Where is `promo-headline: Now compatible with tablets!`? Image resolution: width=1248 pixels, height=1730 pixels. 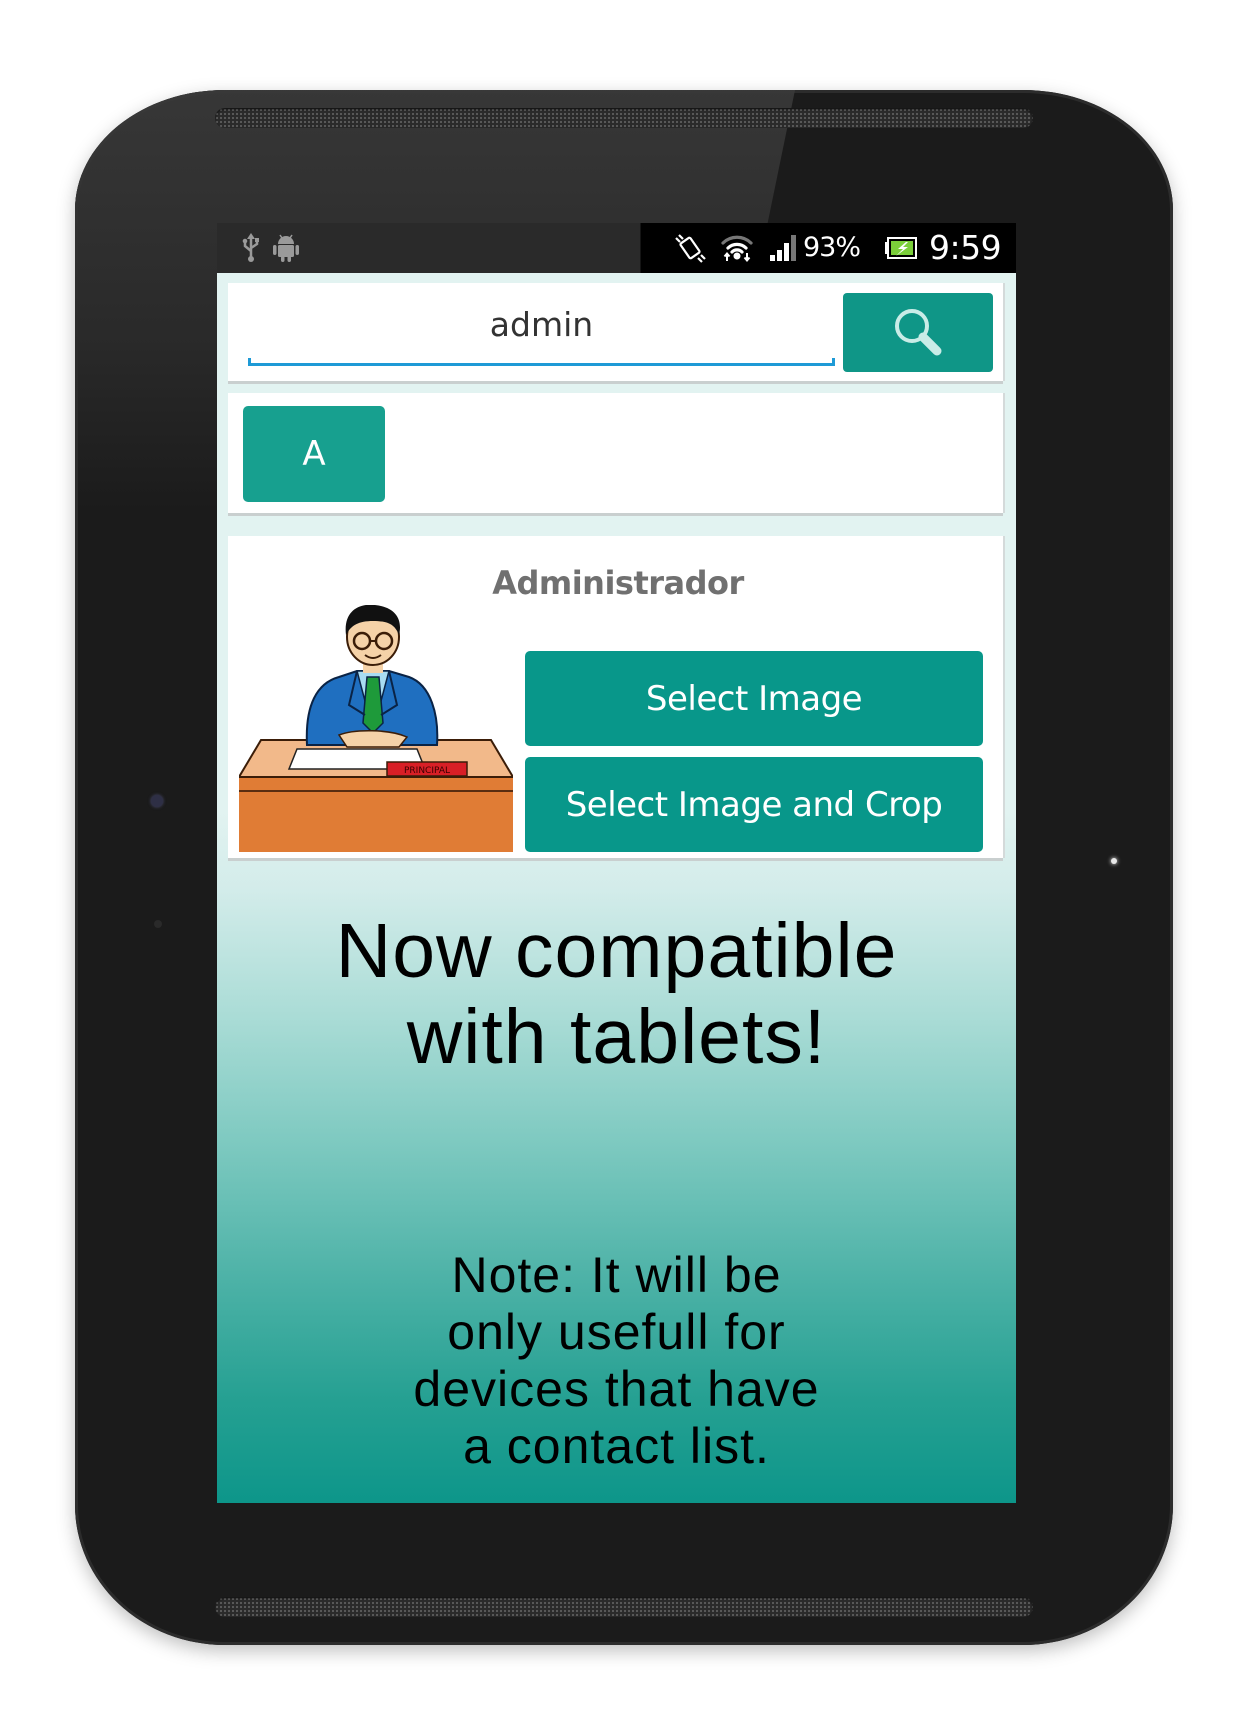
promo-headline: Now compatible with tablets! is located at coordinates (616, 994).